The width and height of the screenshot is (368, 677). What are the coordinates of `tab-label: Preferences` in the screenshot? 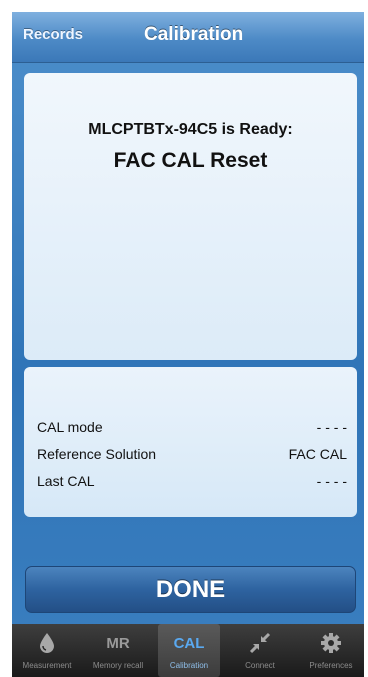 It's located at (331, 665).